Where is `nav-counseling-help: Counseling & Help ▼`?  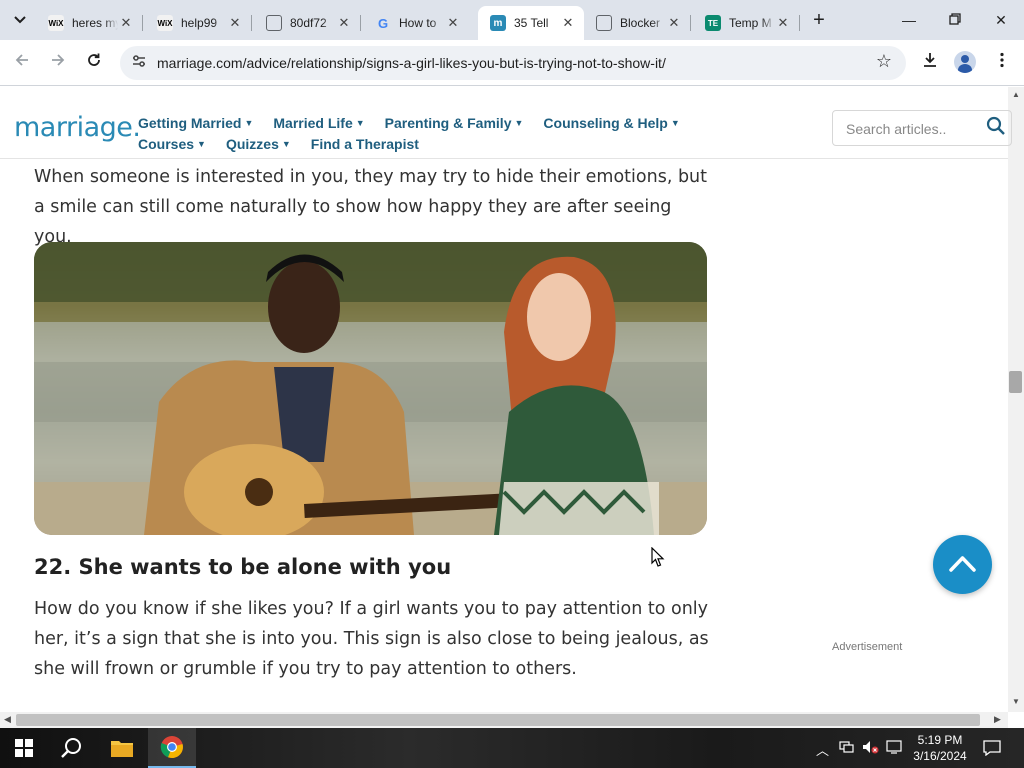 nav-counseling-help: Counseling & Help ▼ is located at coordinates (611, 123).